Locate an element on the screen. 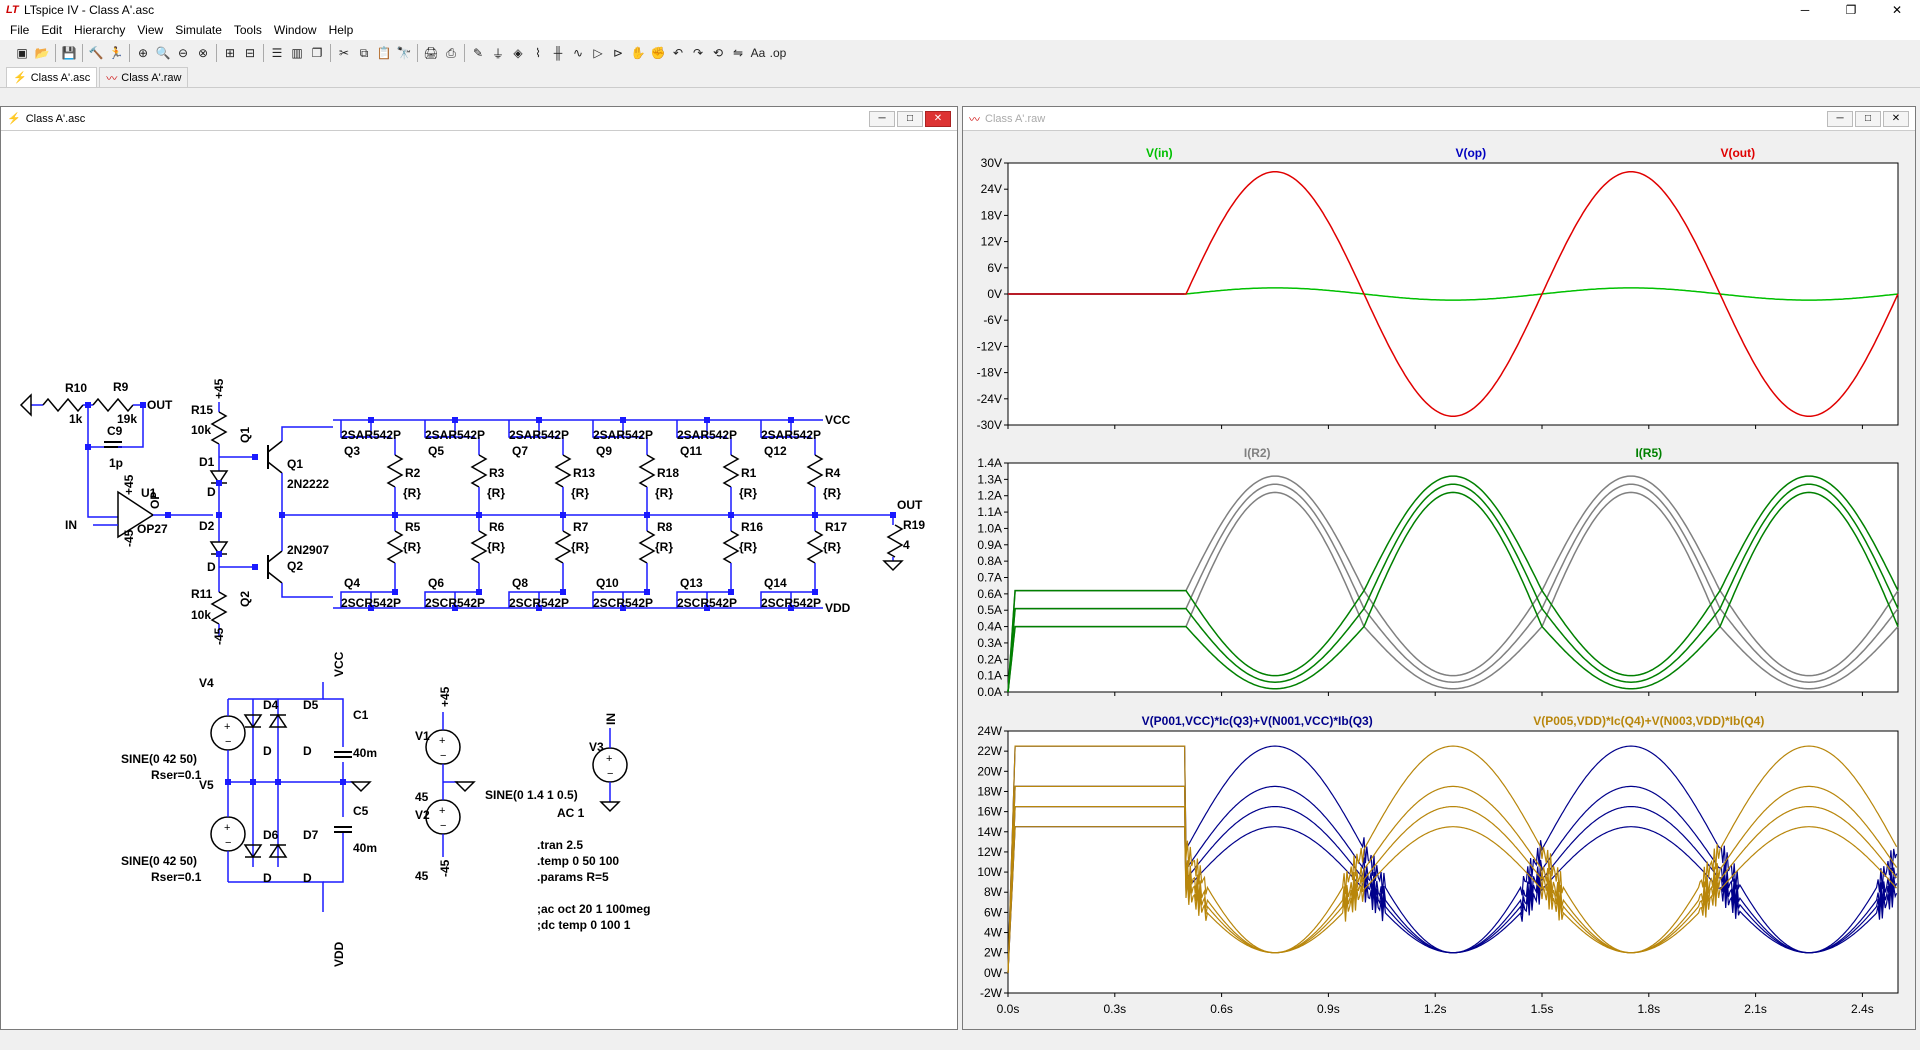  y-tick-label: 0.6A is located at coordinates (989, 594).